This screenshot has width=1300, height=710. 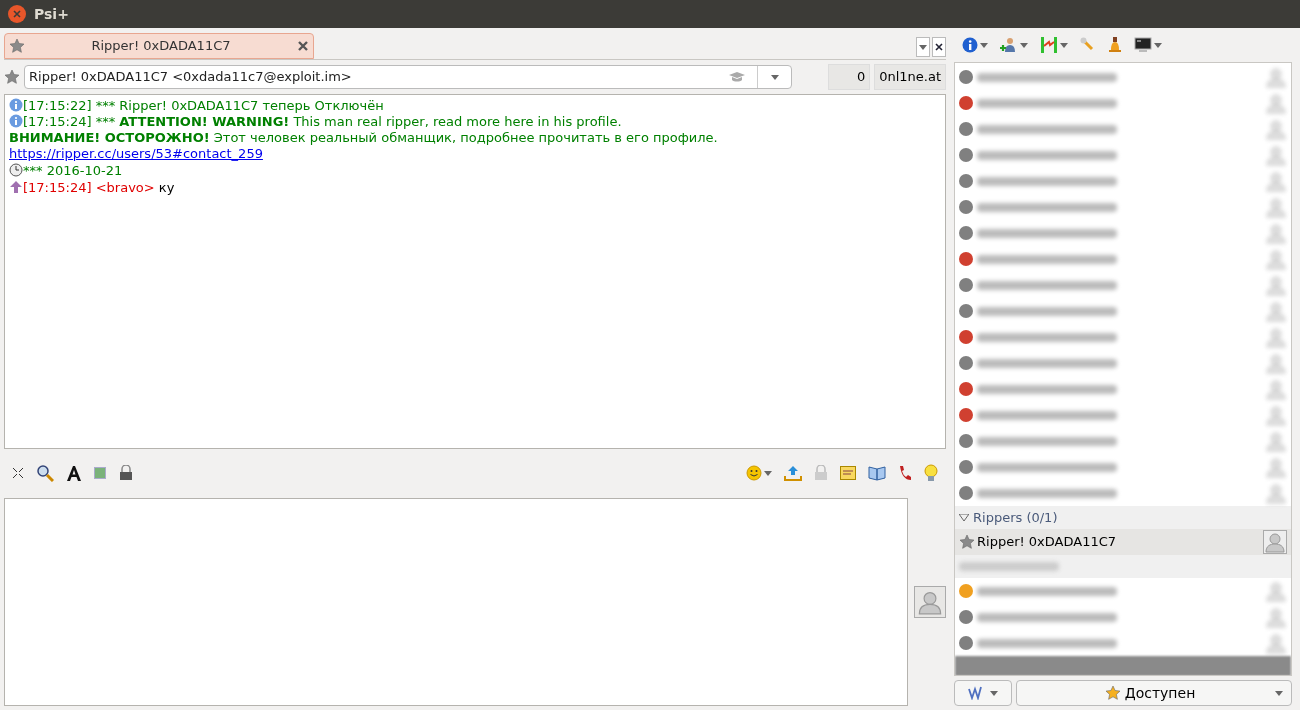 What do you see at coordinates (16, 170) in the screenshot?
I see `clock-icon` at bounding box center [16, 170].